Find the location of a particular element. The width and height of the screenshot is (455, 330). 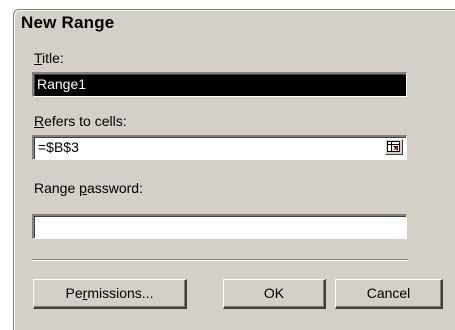

range-password-label: Range password: is located at coordinates (88, 188).